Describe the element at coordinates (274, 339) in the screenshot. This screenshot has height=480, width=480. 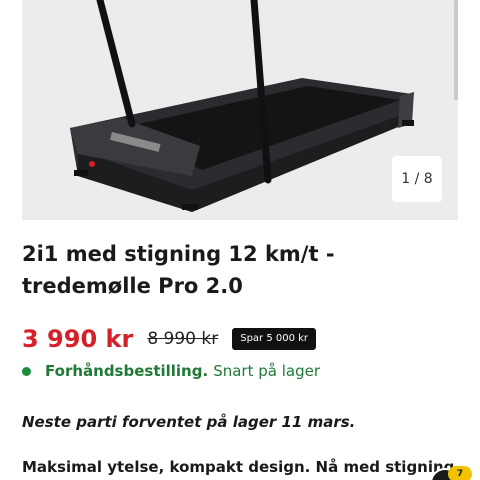
I see `save-badge: Spar 5 000 kr` at that location.